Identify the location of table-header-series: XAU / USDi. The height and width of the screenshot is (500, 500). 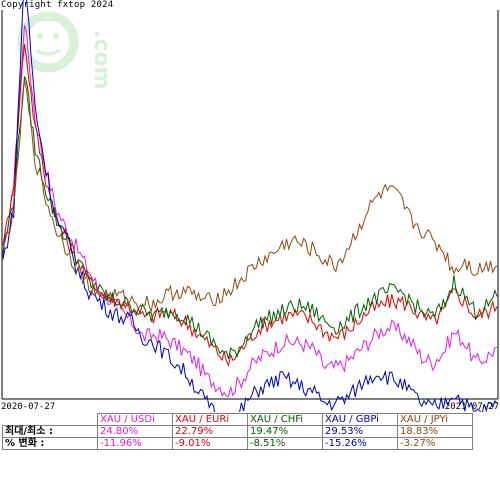
(135, 419).